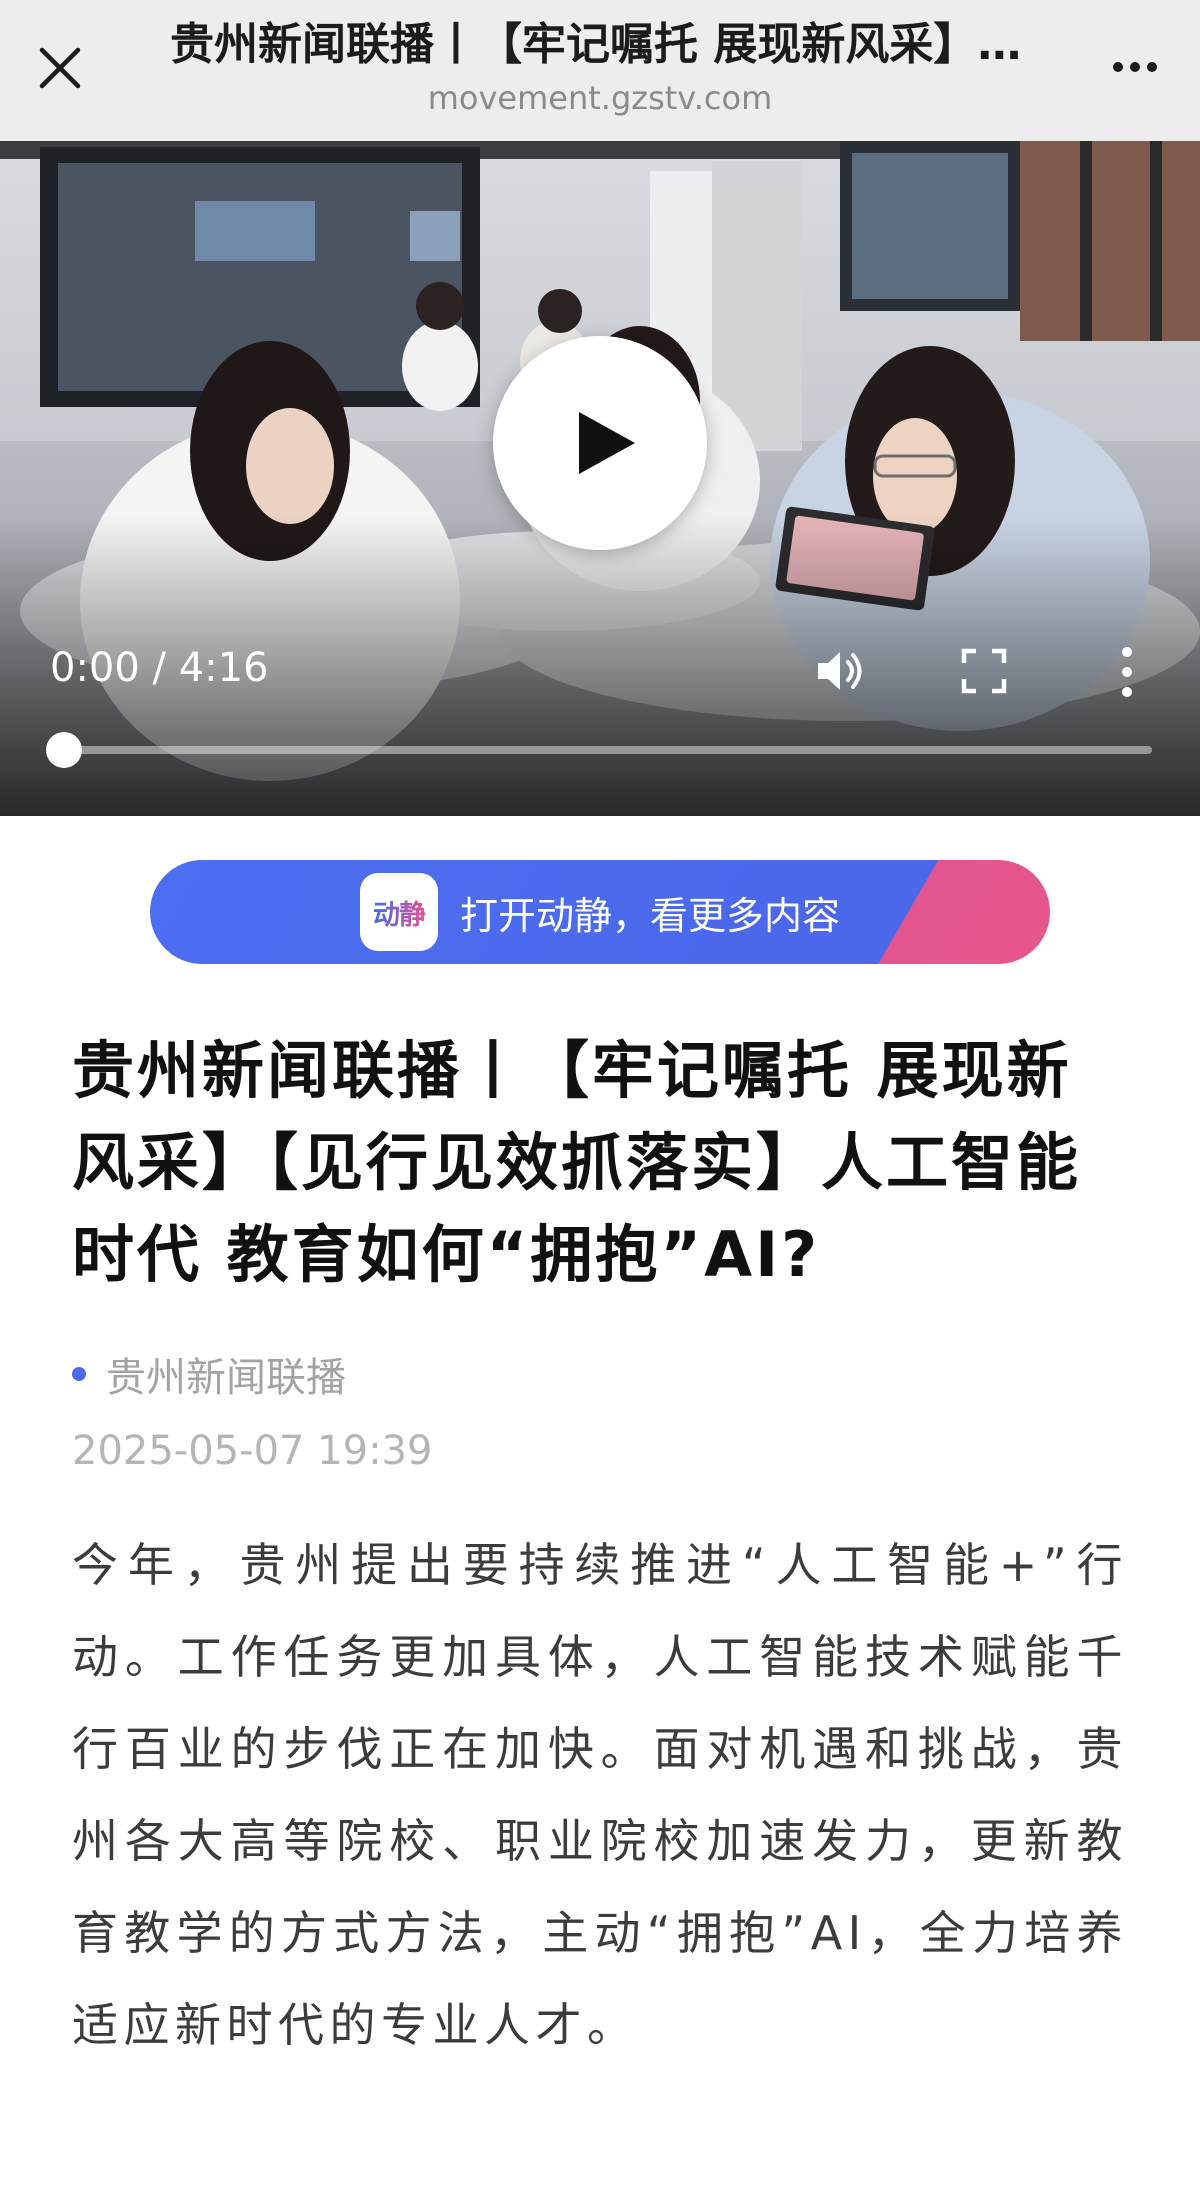 Image resolution: width=1200 pixels, height=2208 pixels. I want to click on app-logo: 动静, so click(398, 912).